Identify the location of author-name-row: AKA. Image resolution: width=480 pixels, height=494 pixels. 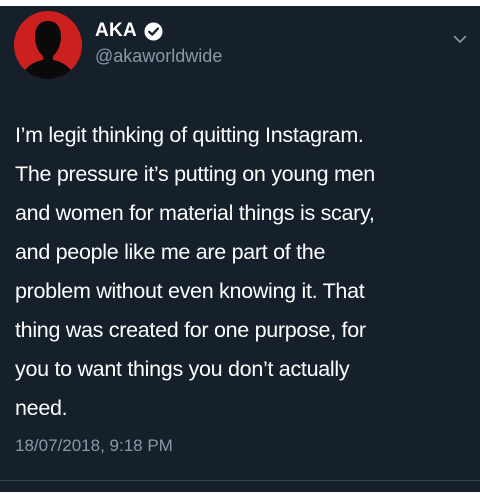
(129, 31).